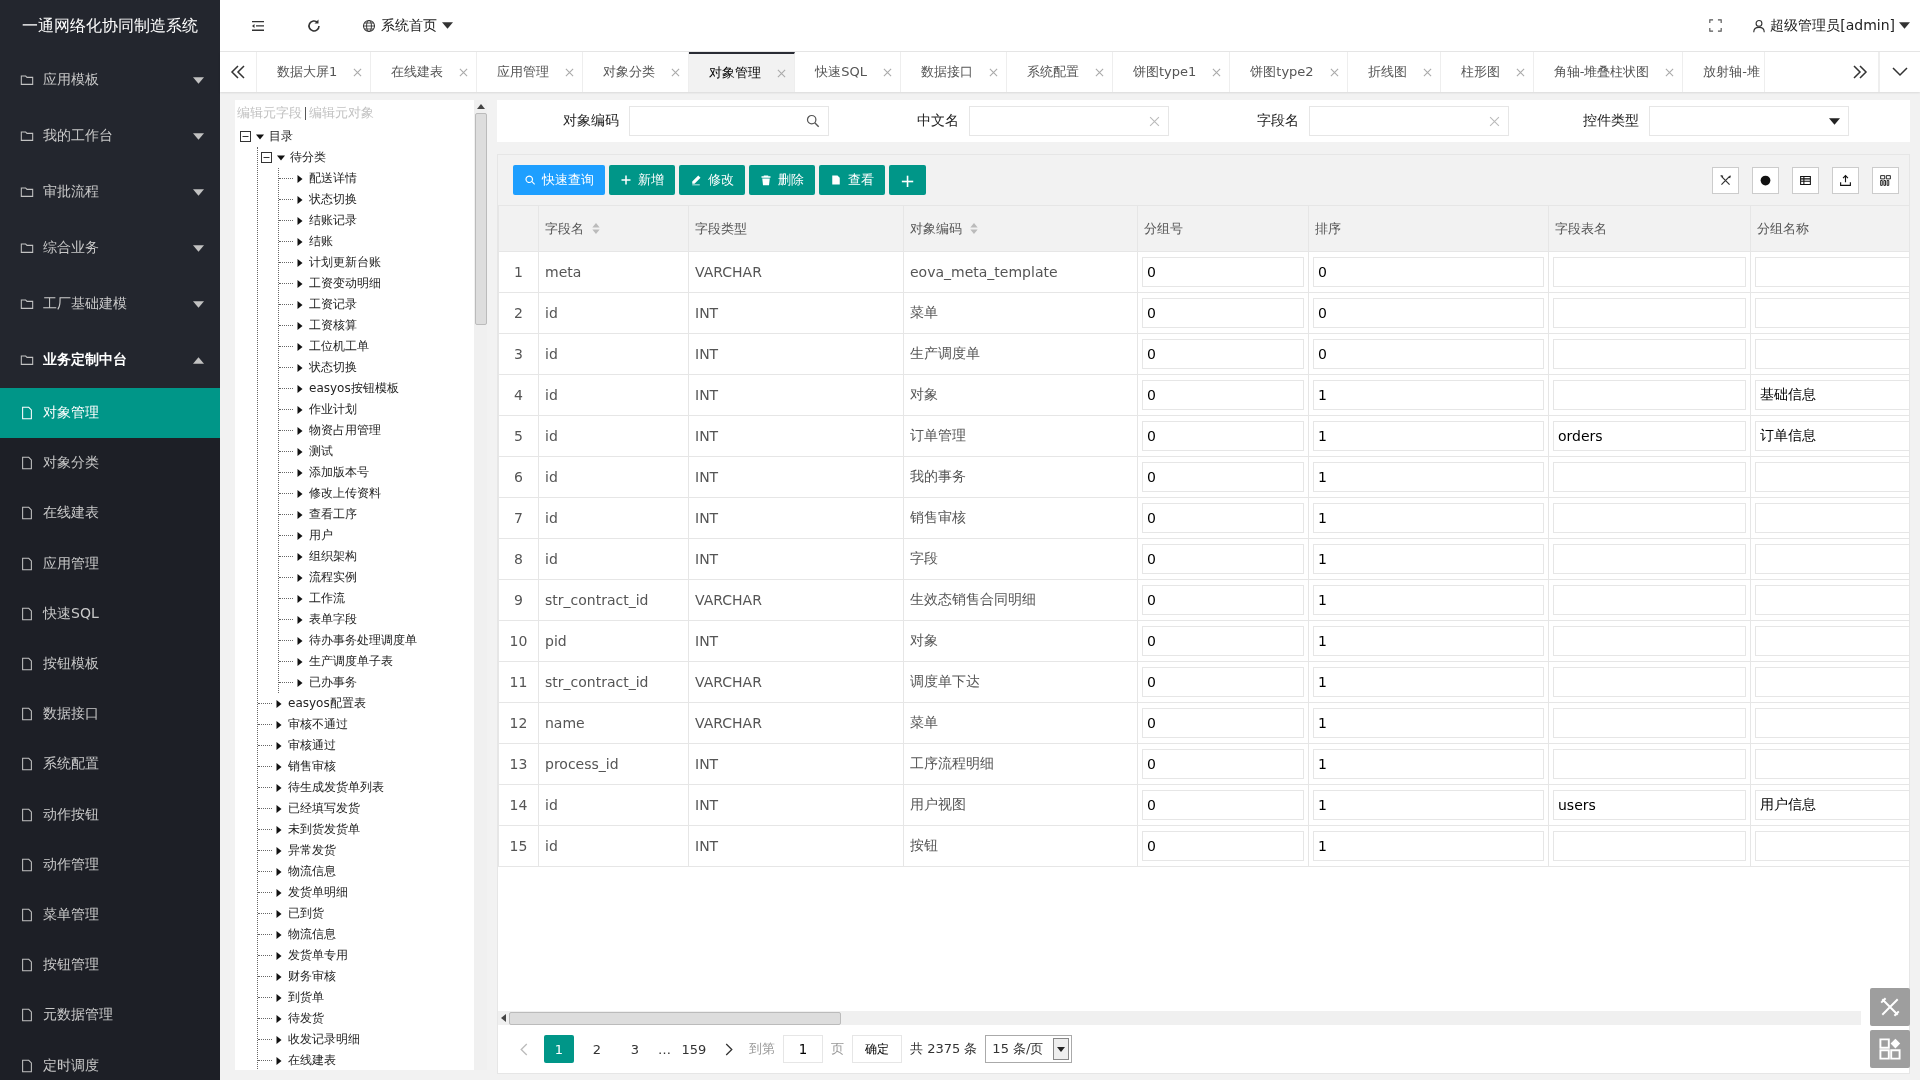 The height and width of the screenshot is (1080, 1920). I want to click on tab: 放射轴-堆, so click(1724, 72).